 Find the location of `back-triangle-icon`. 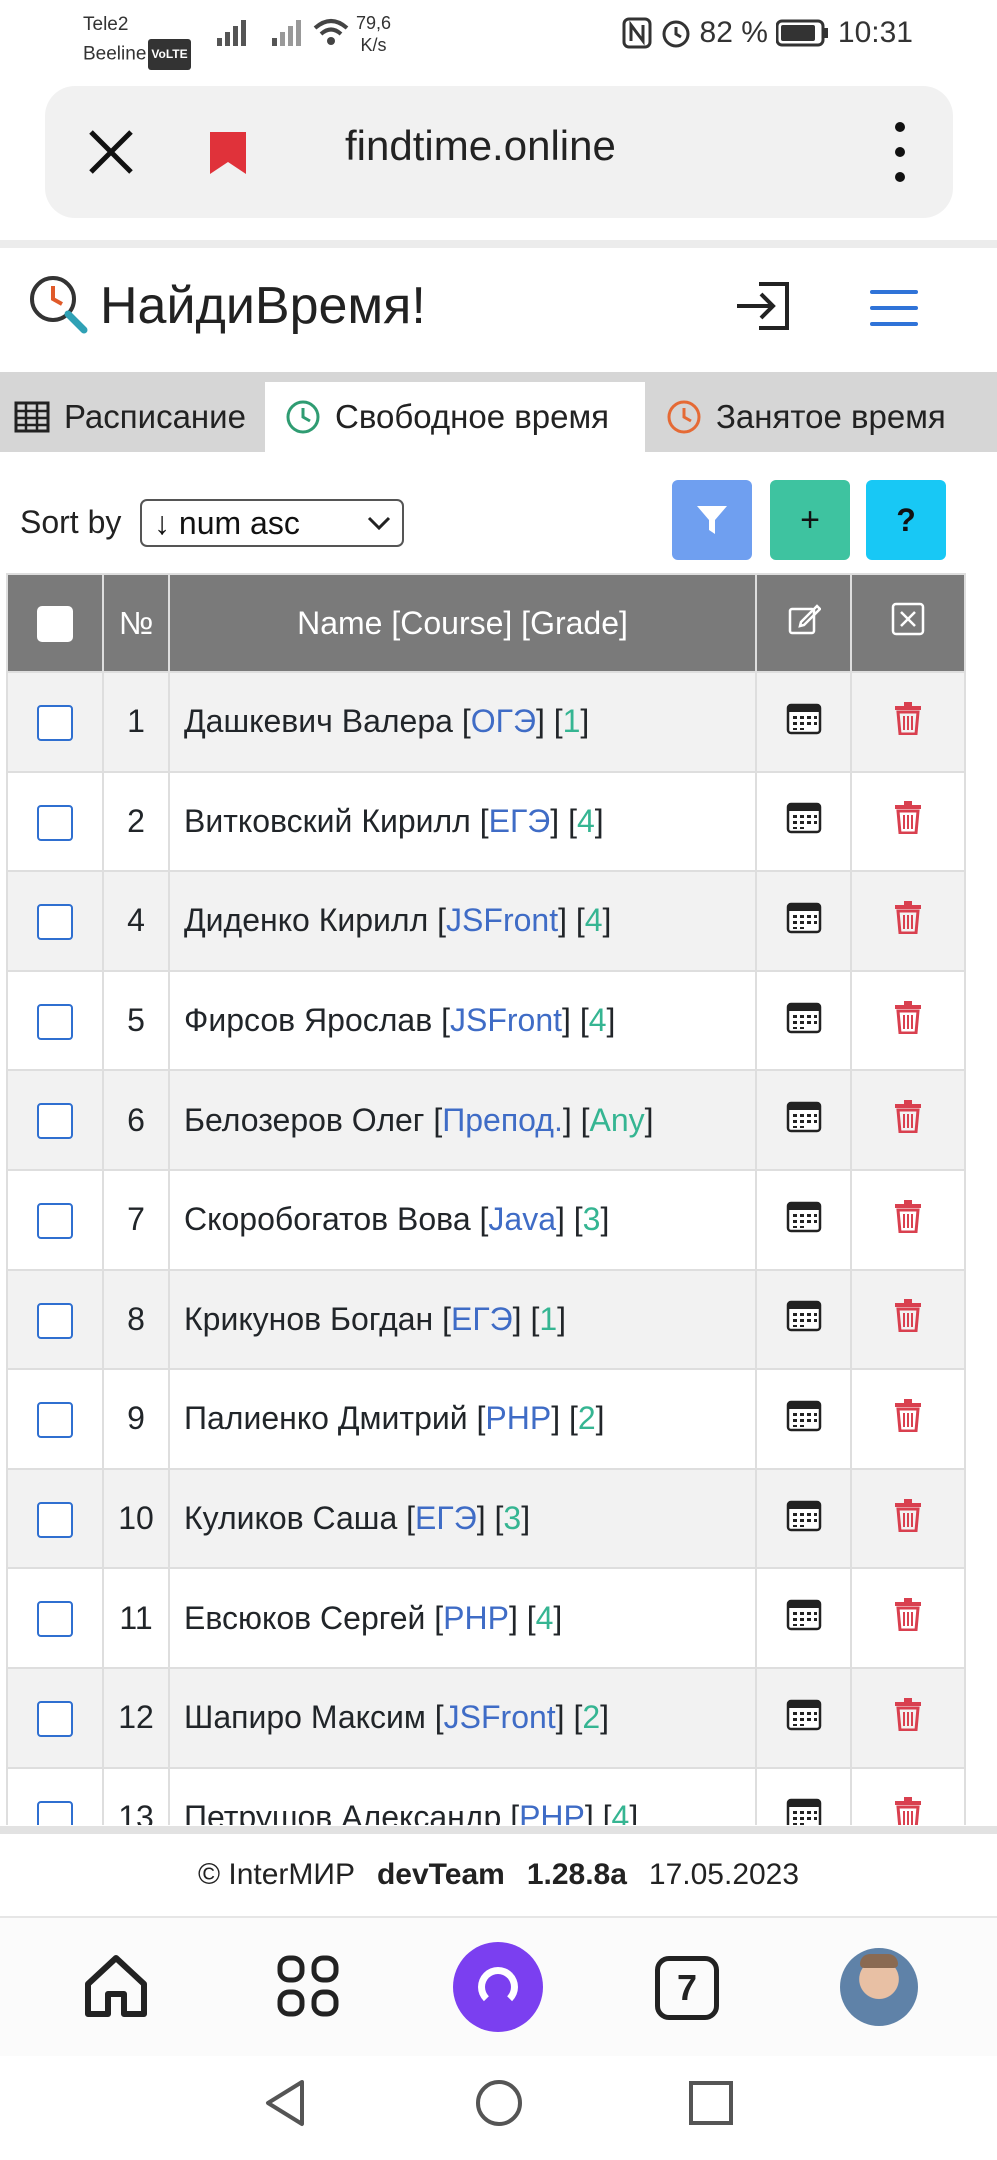

back-triangle-icon is located at coordinates (285, 2103).